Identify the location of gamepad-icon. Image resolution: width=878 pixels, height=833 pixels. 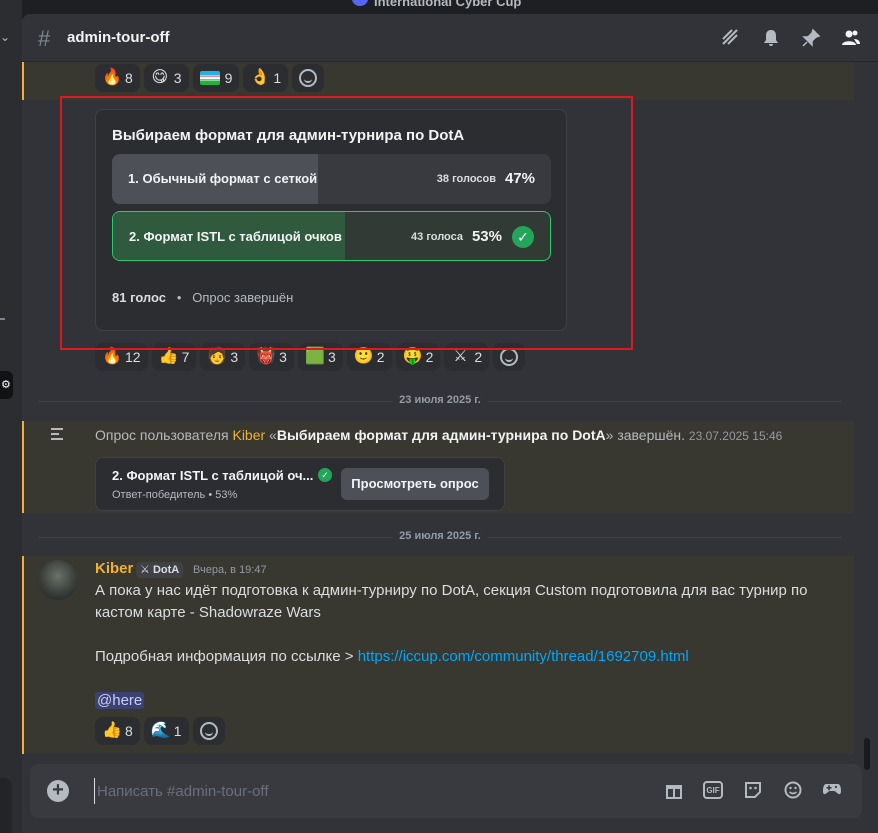
(832, 791).